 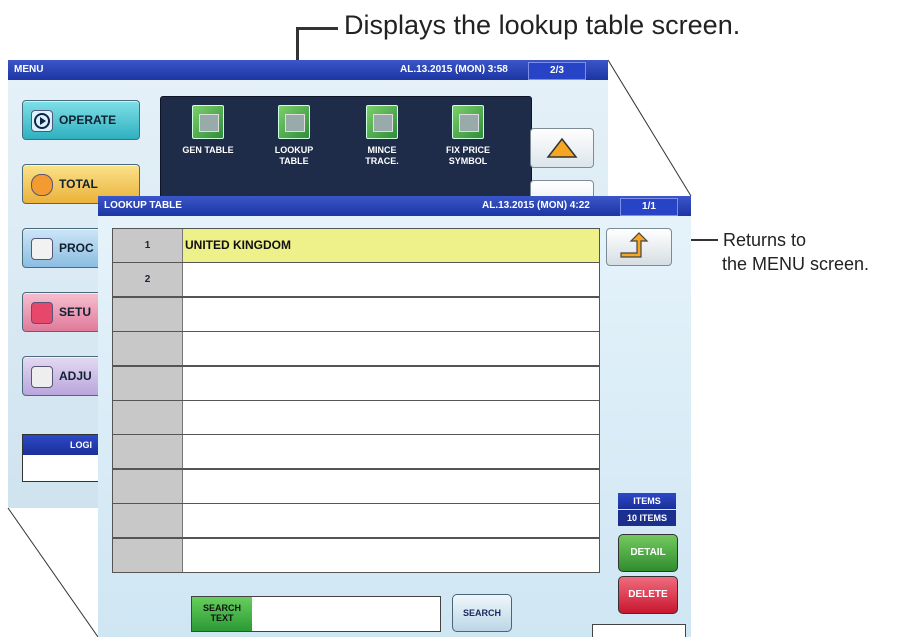 What do you see at coordinates (648, 553) in the screenshot?
I see `detail-button: DETAIL` at bounding box center [648, 553].